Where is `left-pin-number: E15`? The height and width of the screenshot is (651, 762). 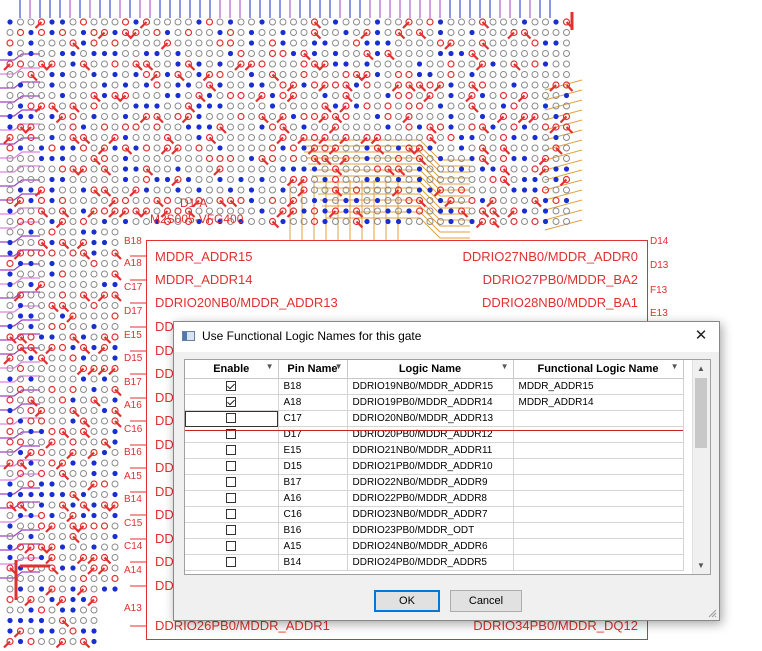 left-pin-number: E15 is located at coordinates (133, 335).